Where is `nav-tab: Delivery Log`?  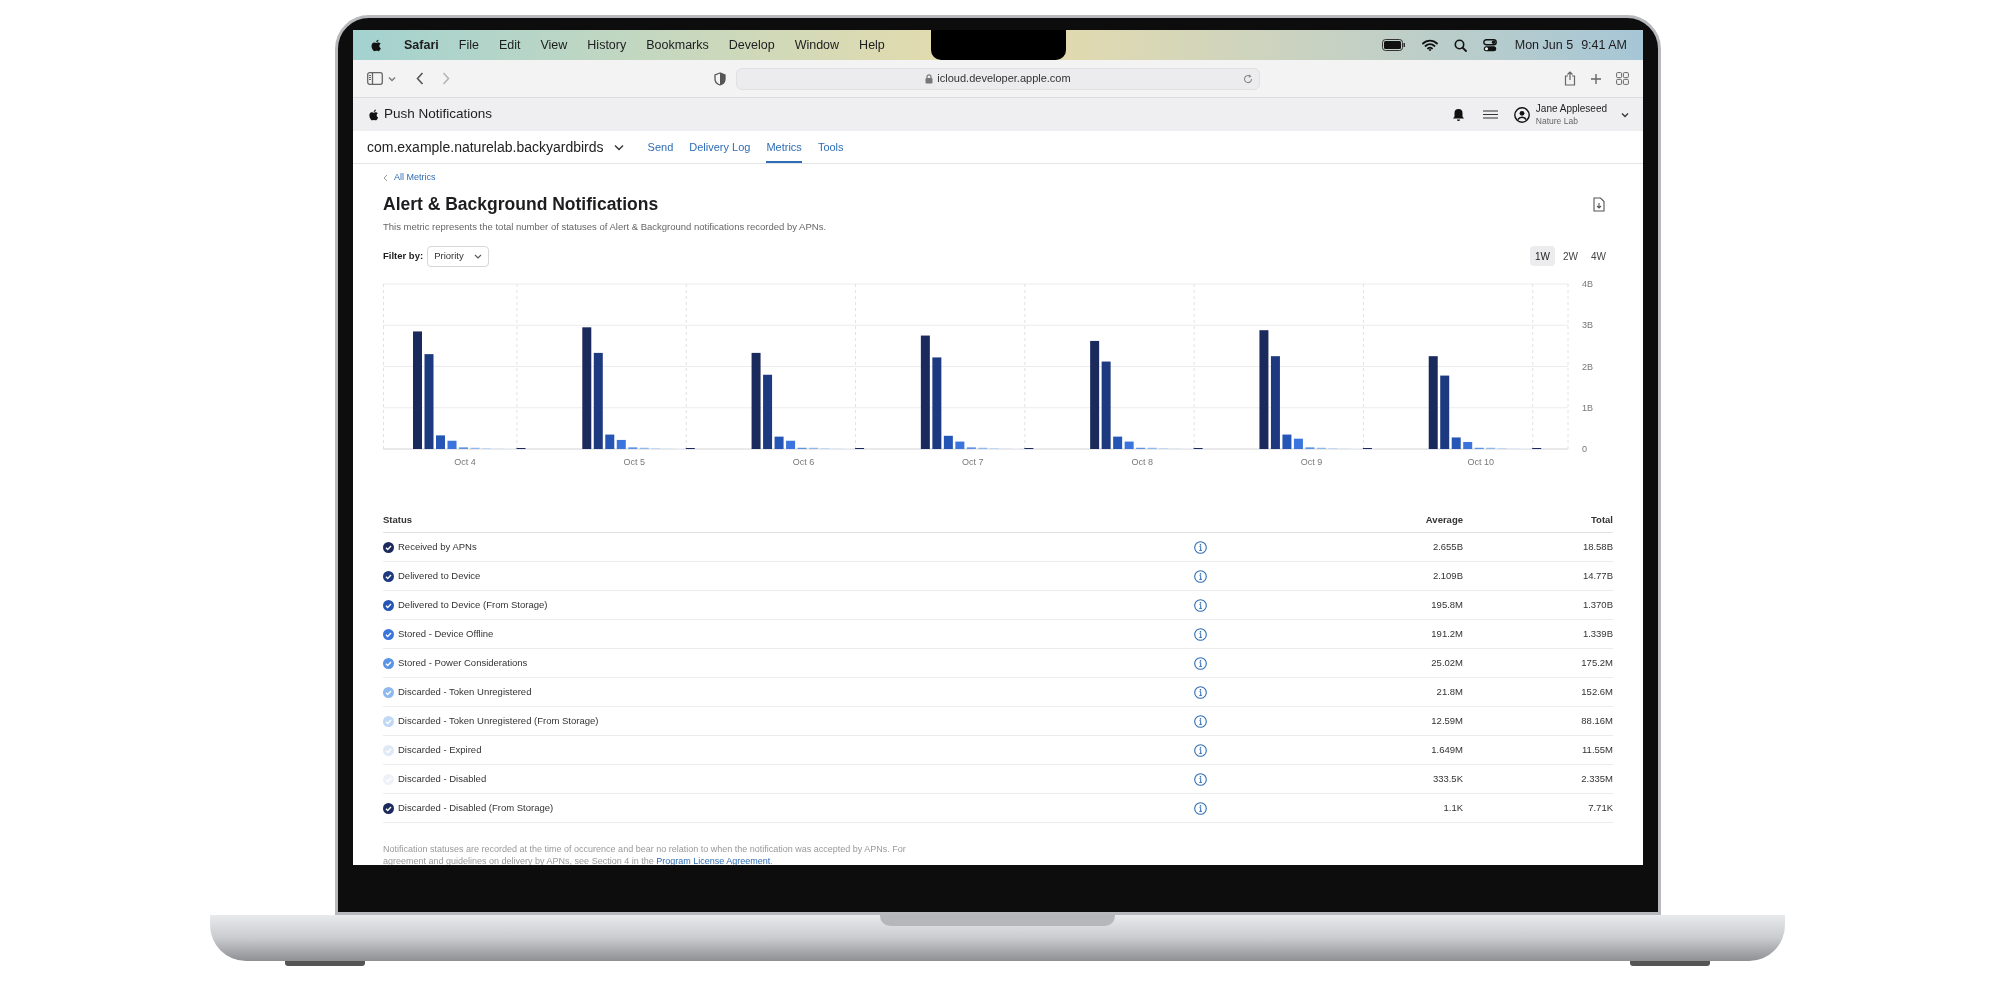 nav-tab: Delivery Log is located at coordinates (720, 147).